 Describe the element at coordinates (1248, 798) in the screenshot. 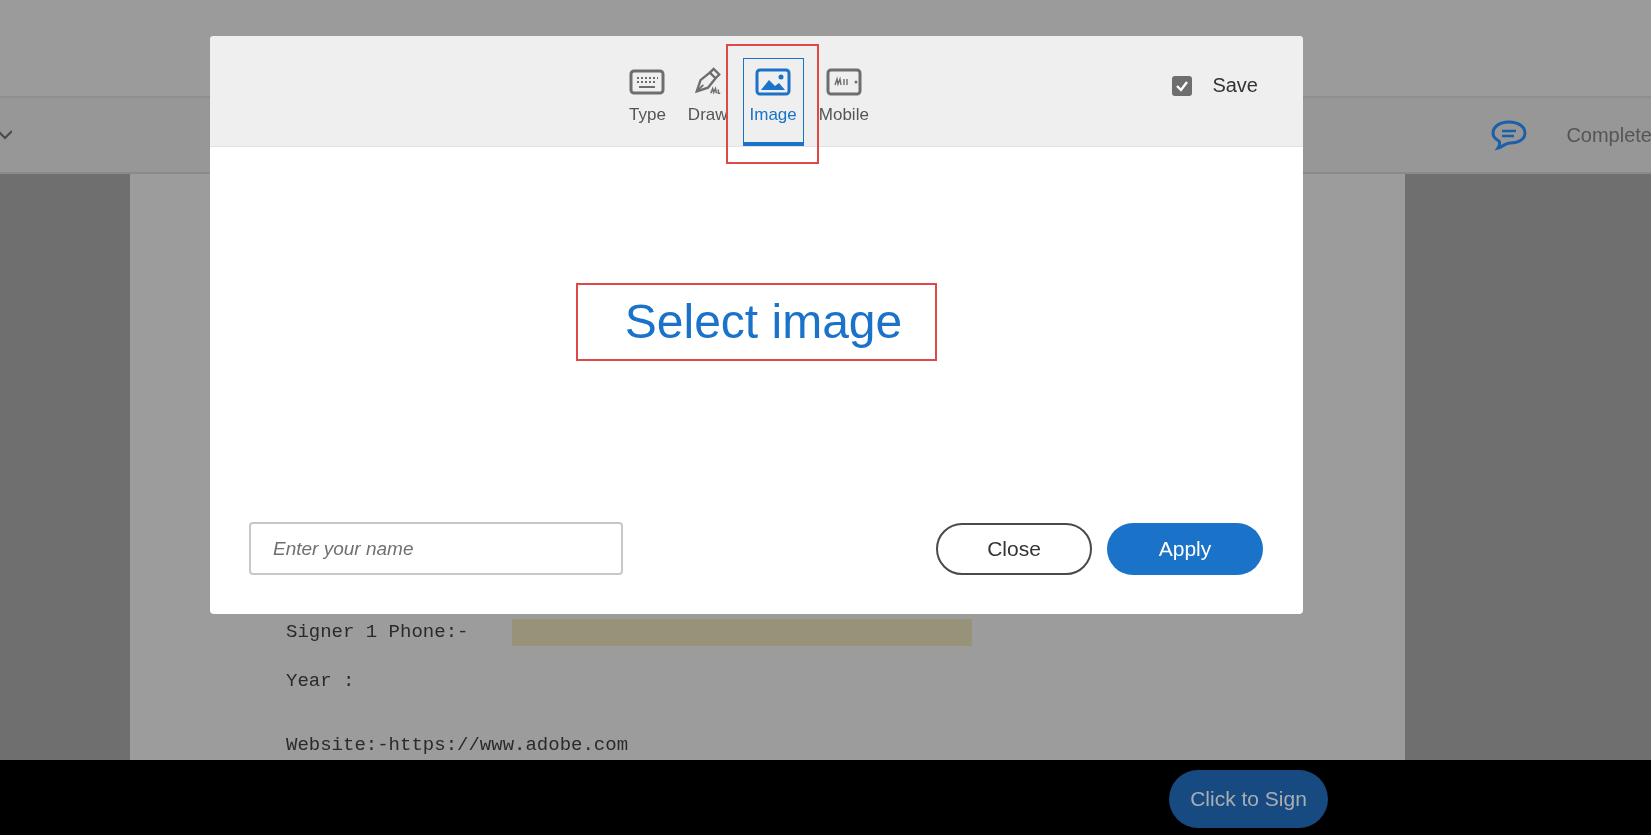

I see `sign-button: Click to Sign` at that location.